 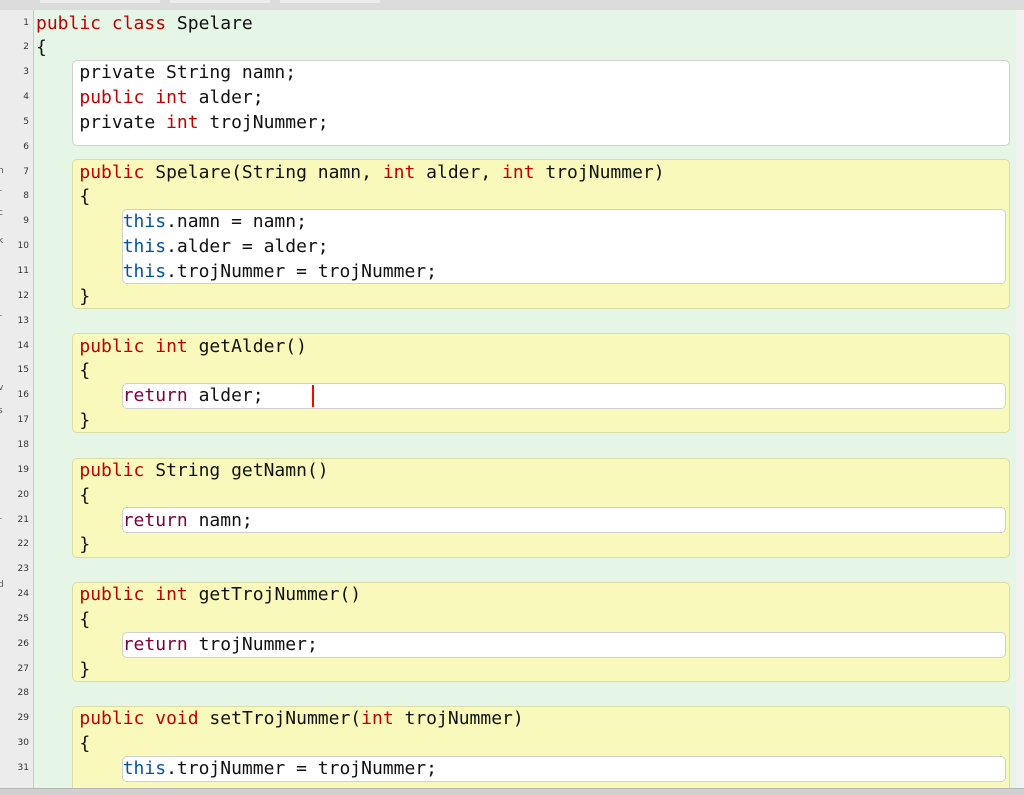 What do you see at coordinates (26, 196) in the screenshot?
I see `line-number: 8` at bounding box center [26, 196].